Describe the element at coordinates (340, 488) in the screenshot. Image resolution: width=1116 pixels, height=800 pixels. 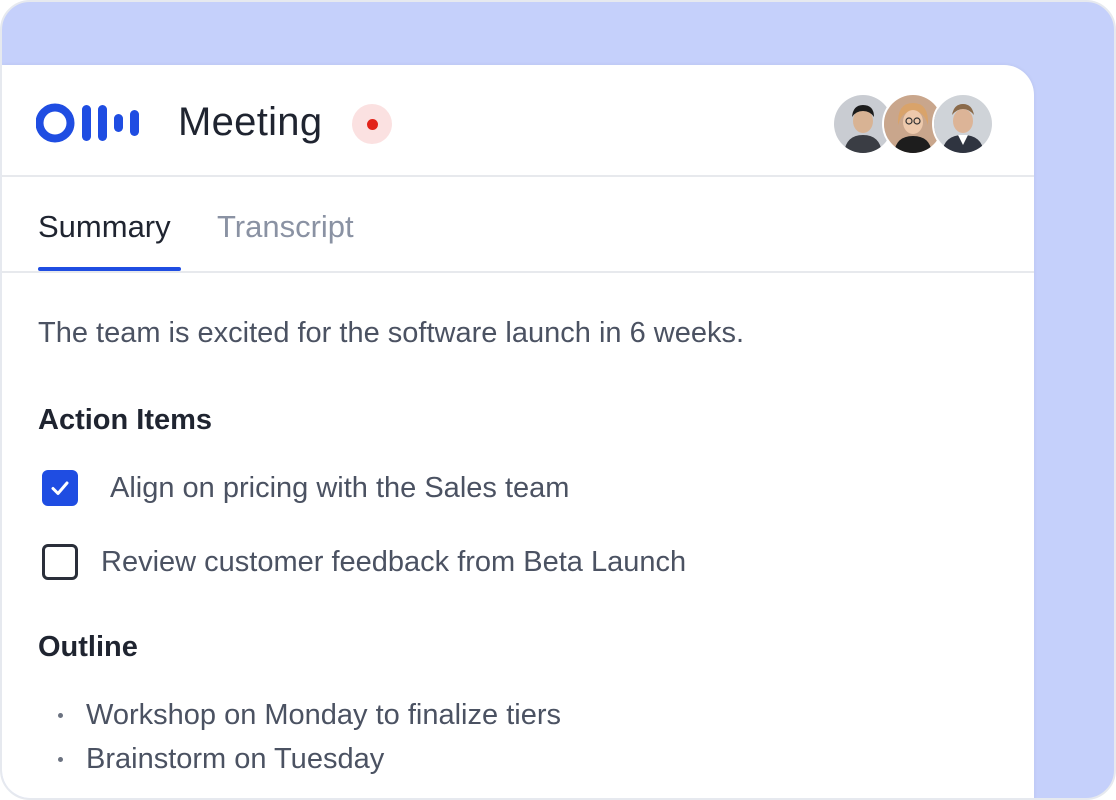
I see `action-item-label: Align on pricing with the Sales team` at that location.